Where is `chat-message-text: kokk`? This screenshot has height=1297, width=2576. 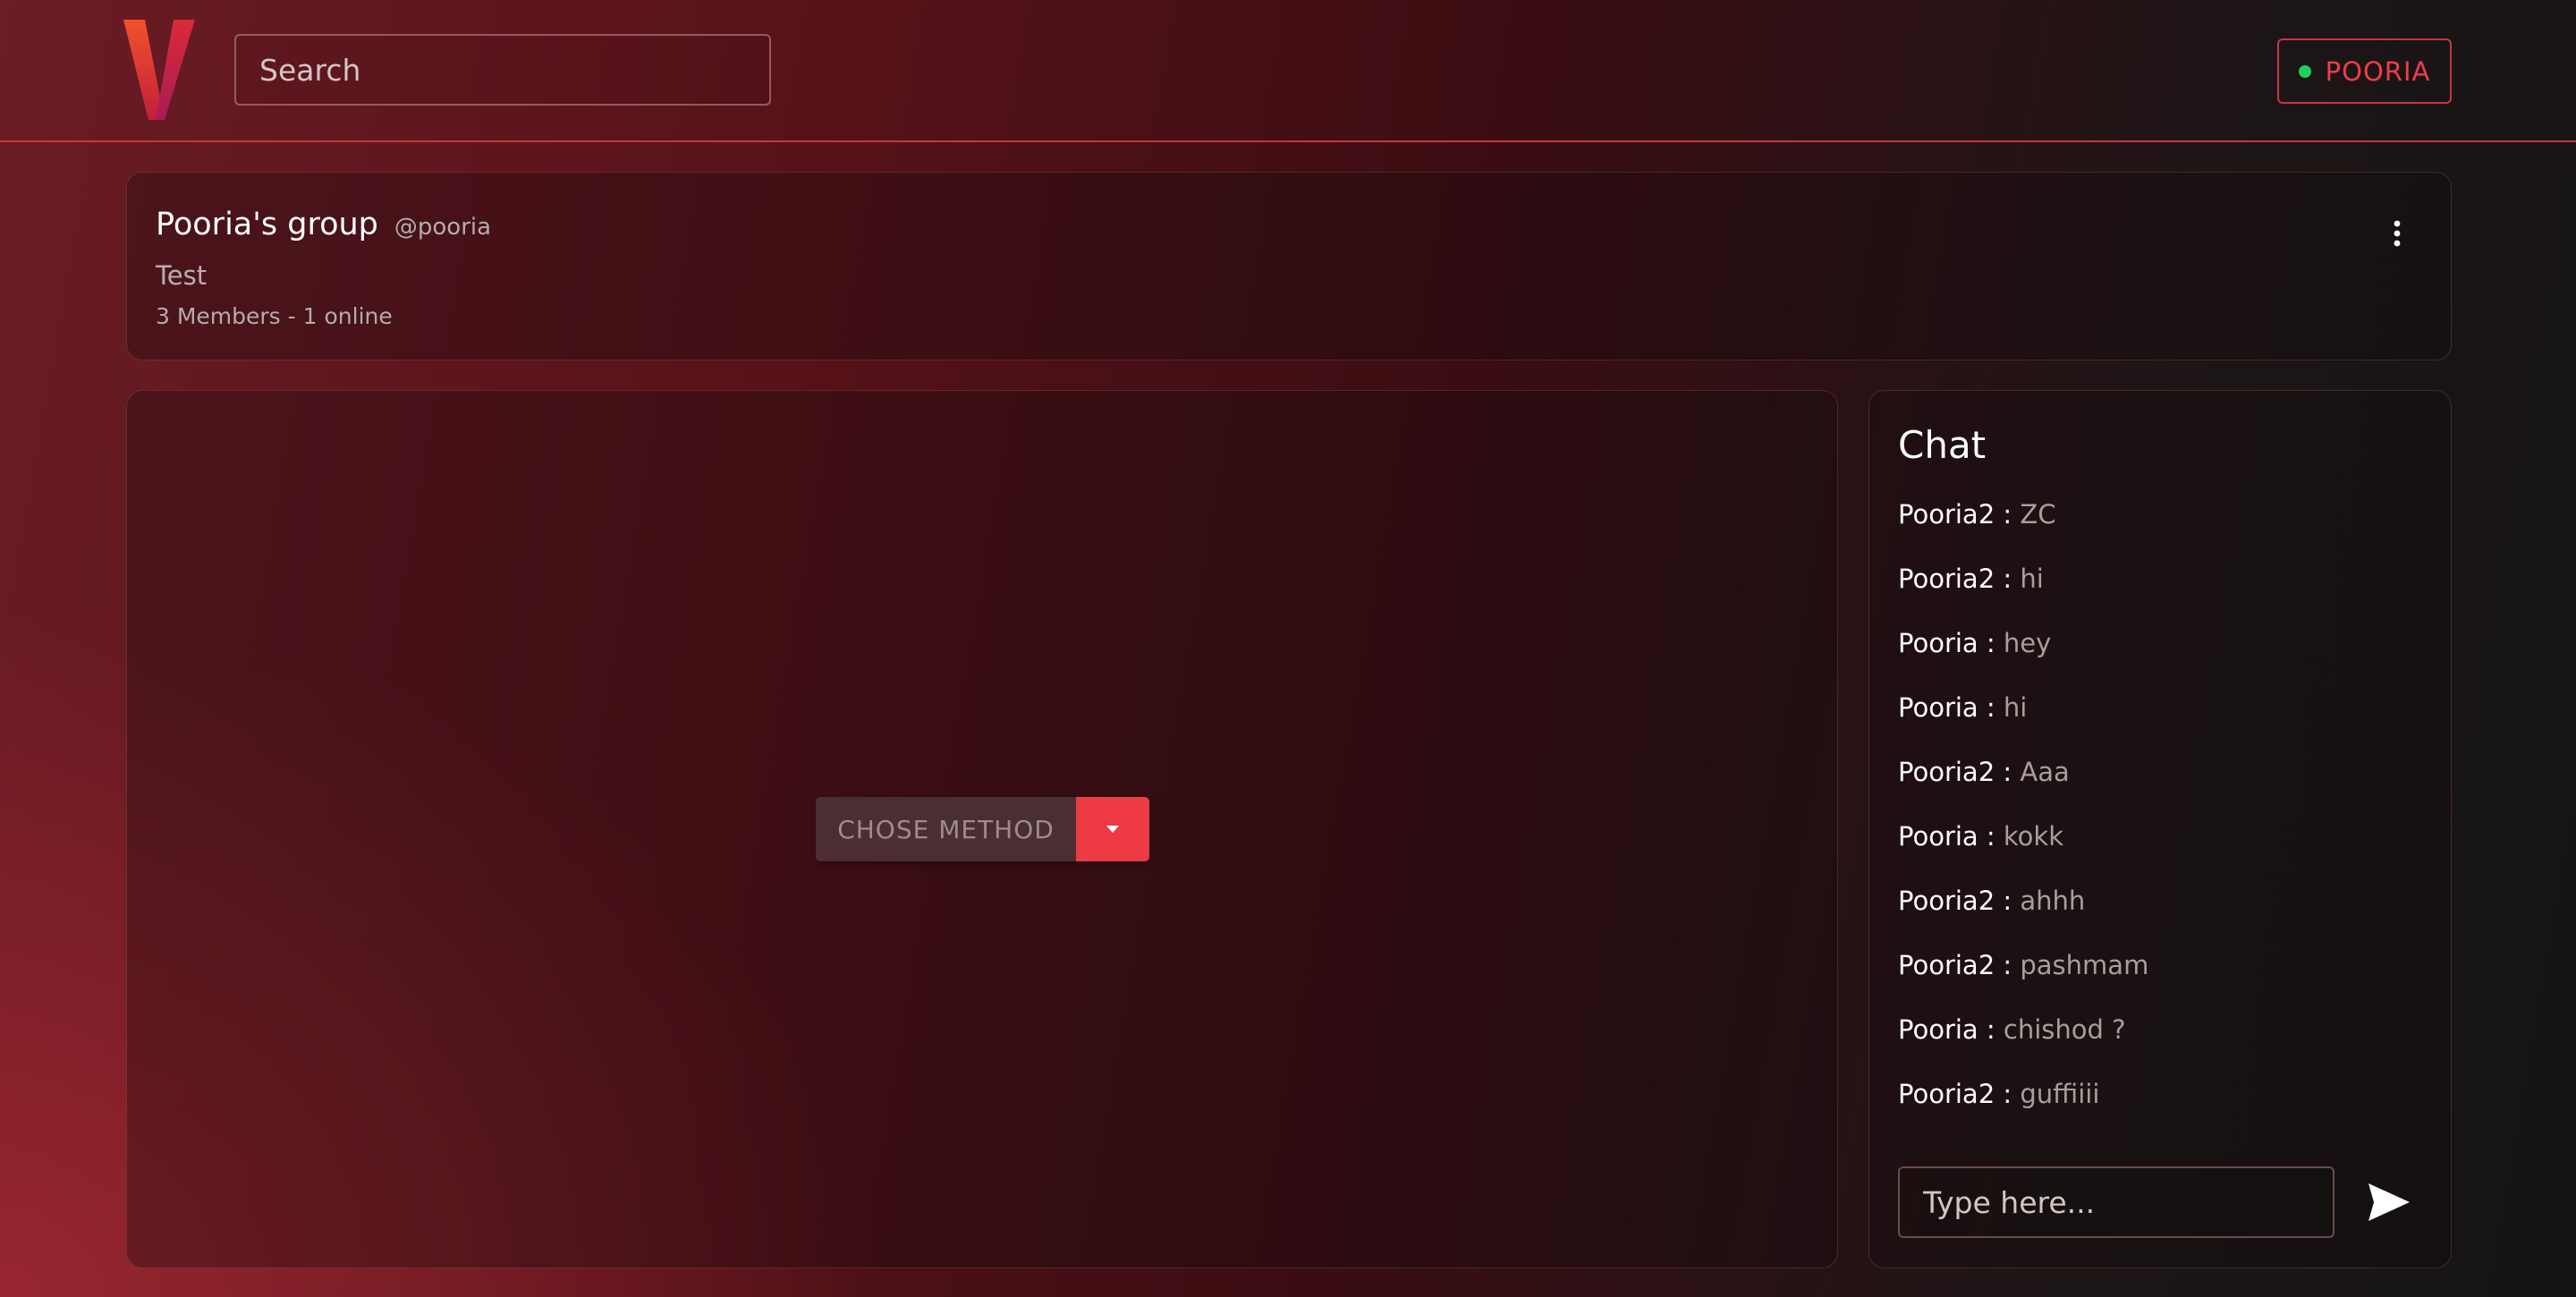 chat-message-text: kokk is located at coordinates (2033, 836).